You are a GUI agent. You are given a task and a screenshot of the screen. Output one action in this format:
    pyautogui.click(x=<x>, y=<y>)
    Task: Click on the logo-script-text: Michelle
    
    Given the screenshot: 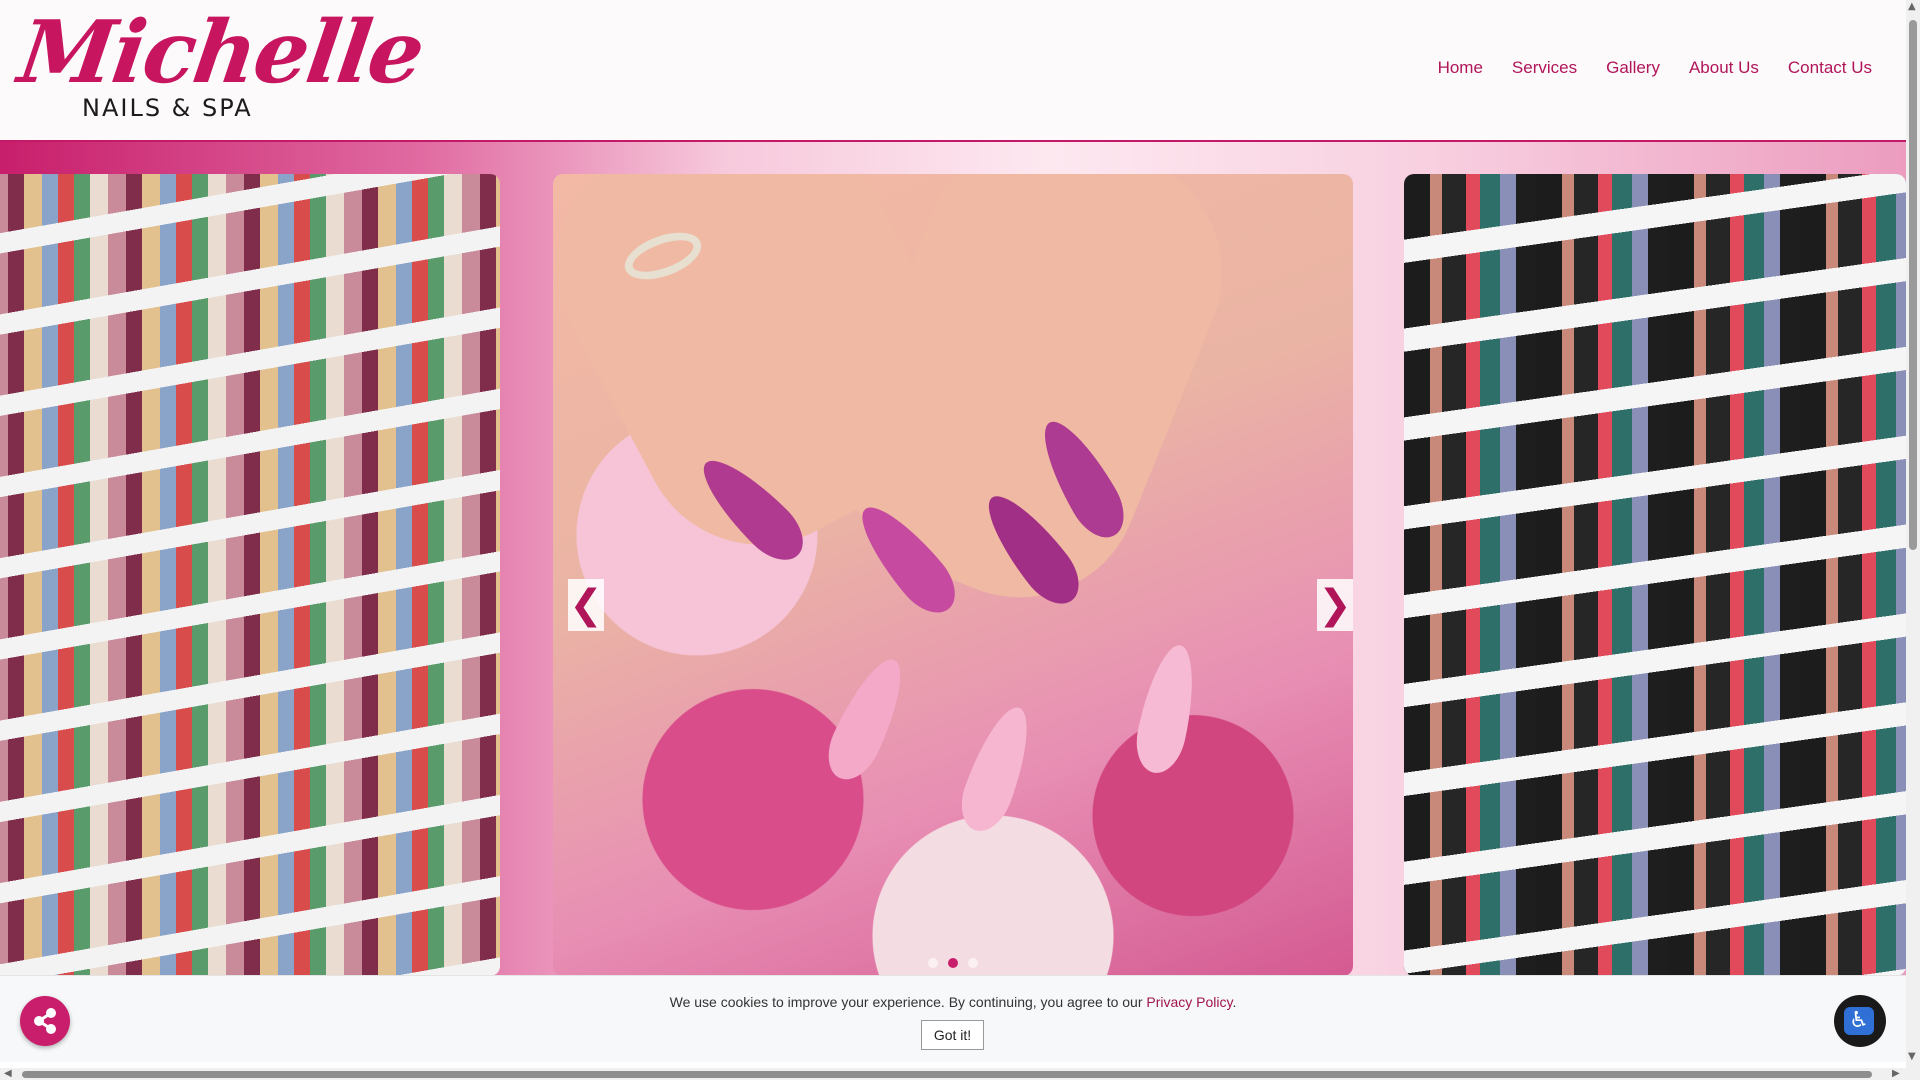 What is the action you would take?
    pyautogui.click(x=220, y=52)
    